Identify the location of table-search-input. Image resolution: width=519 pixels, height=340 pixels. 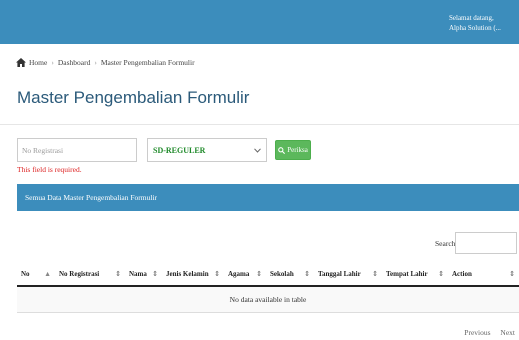
(486, 243).